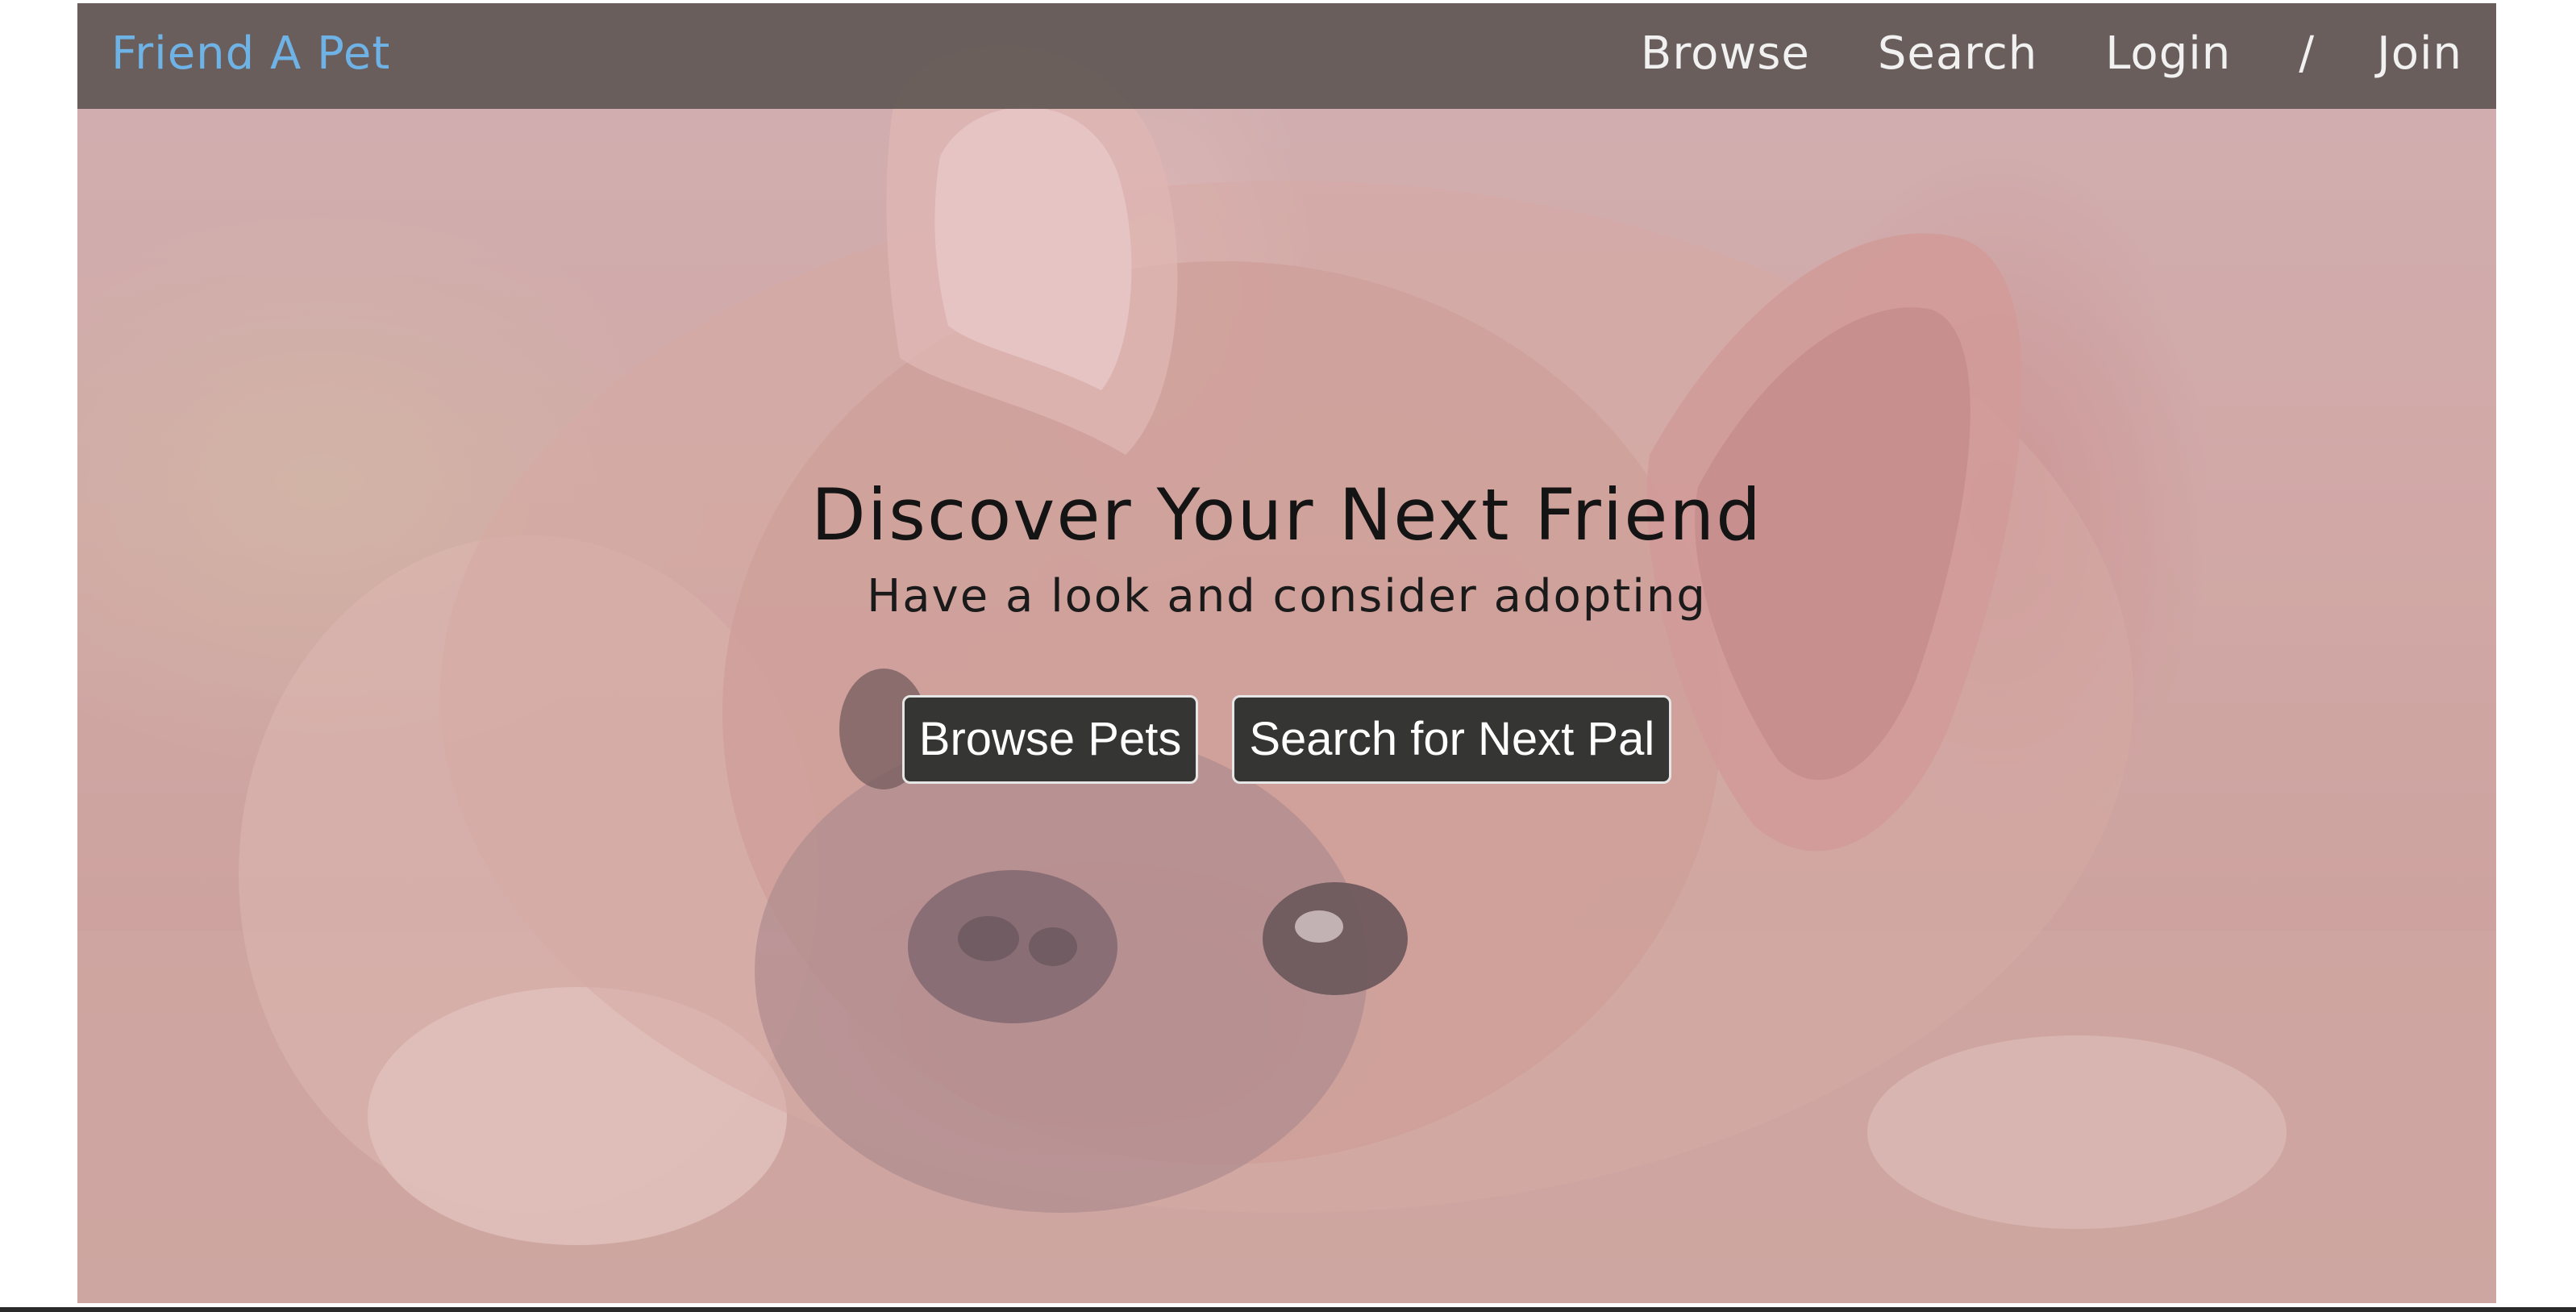 The height and width of the screenshot is (1312, 2576). What do you see at coordinates (1050, 739) in the screenshot?
I see `browse-pets-button: Browse Pets` at bounding box center [1050, 739].